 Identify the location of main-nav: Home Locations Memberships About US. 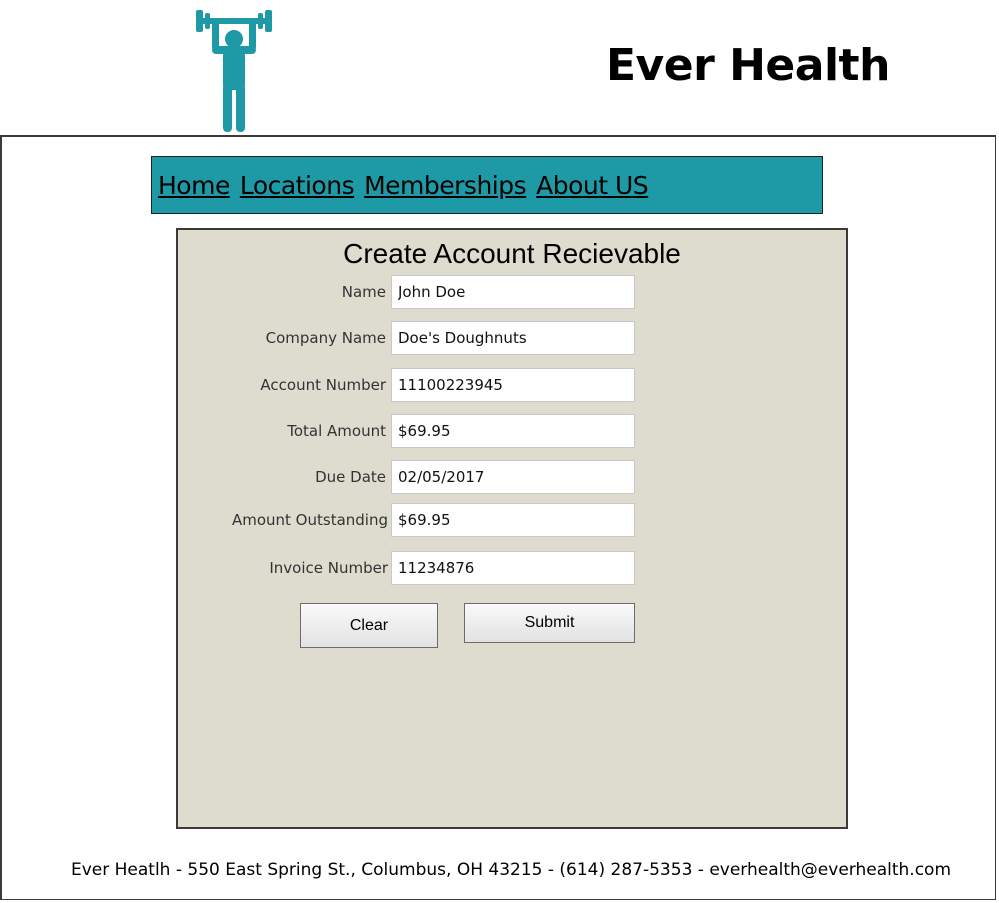
(487, 185).